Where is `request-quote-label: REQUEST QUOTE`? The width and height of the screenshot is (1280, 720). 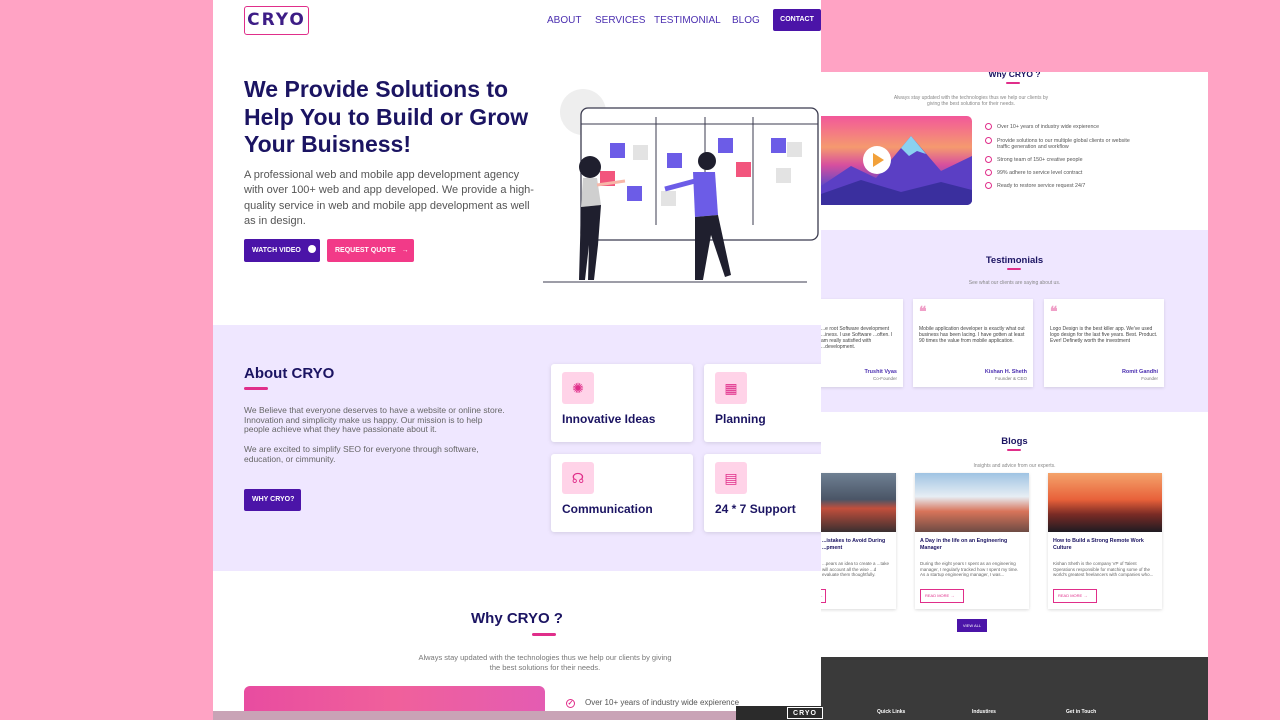
request-quote-label: REQUEST QUOTE is located at coordinates (365, 250).